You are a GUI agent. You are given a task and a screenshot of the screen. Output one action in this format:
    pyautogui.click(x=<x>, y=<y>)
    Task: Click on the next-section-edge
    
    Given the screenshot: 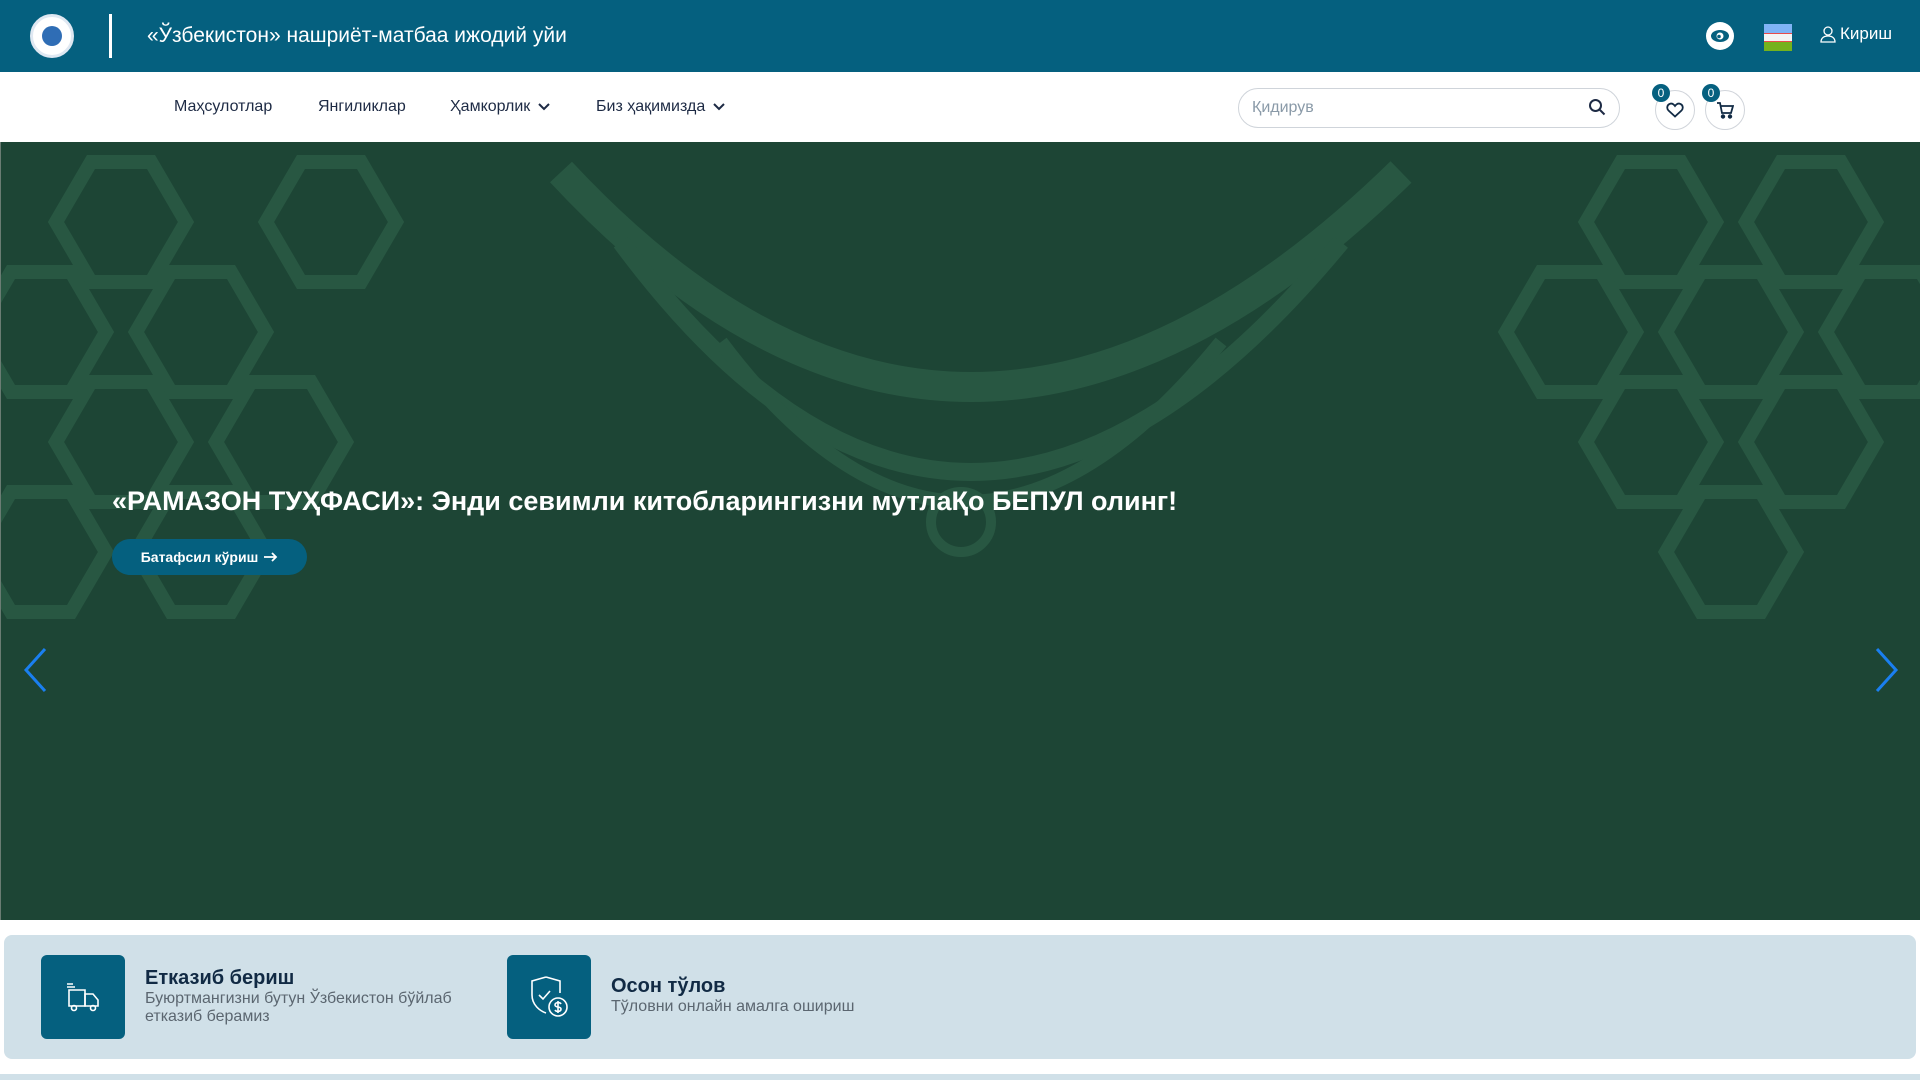 What is the action you would take?
    pyautogui.click(x=960, y=1077)
    